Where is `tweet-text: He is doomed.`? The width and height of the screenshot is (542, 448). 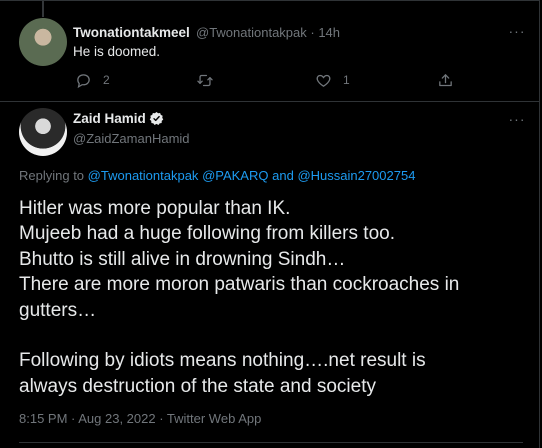 tweet-text: He is doomed. is located at coordinates (117, 51).